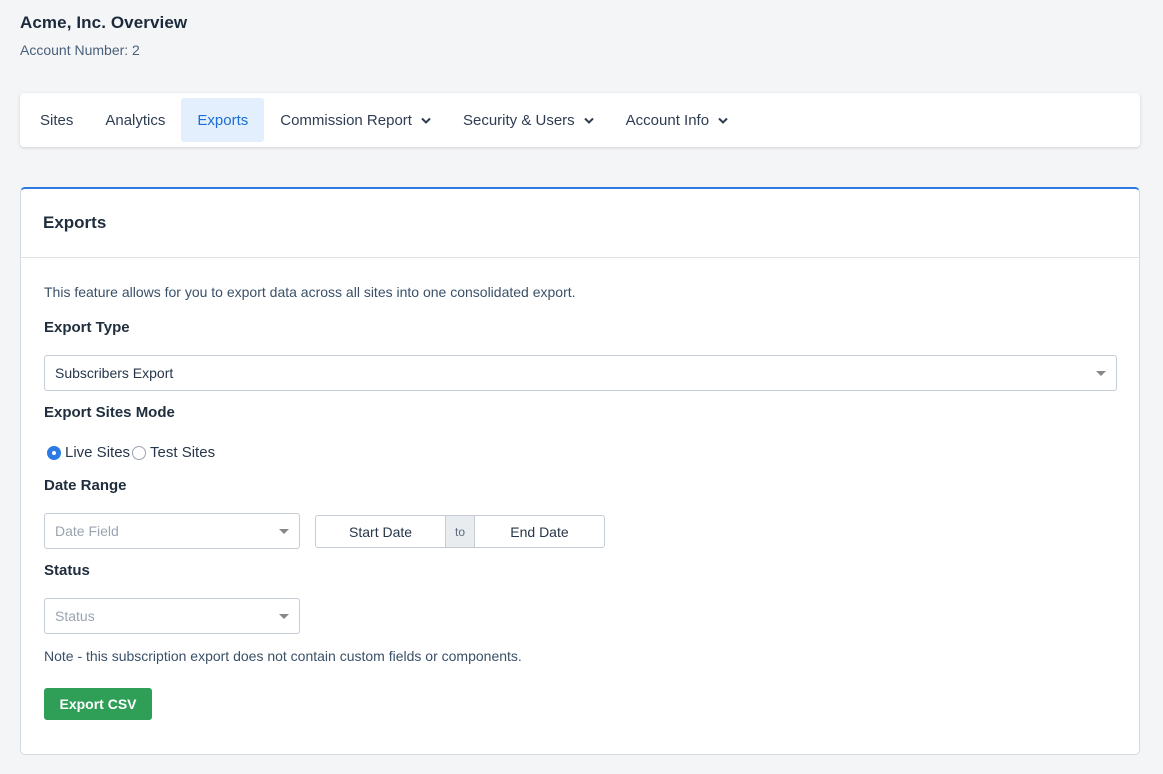 This screenshot has width=1163, height=774. I want to click on radio-live-sites: Live Sites, so click(88, 452).